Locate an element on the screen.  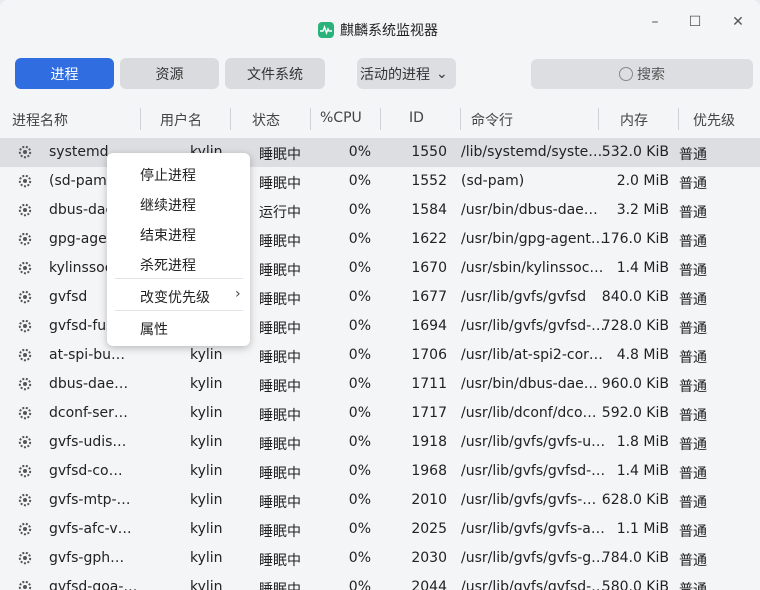
menu-item-change-priority: 改变优先级 is located at coordinates (175, 297).